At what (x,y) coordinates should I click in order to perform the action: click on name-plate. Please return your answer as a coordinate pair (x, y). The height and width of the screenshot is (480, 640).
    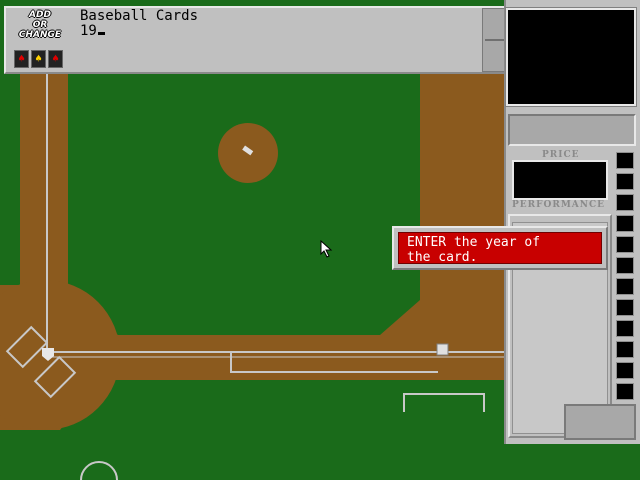
    Looking at the image, I should click on (572, 130).